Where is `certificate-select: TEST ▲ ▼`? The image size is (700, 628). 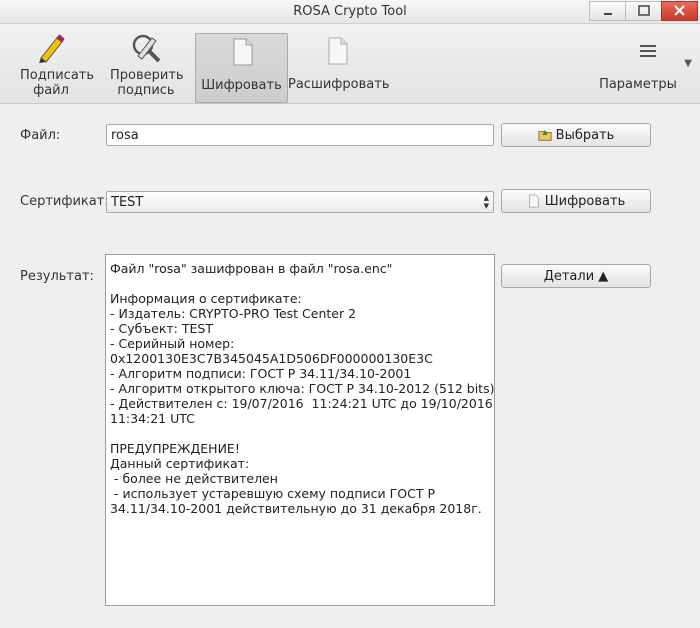 certificate-select: TEST ▲ ▼ is located at coordinates (300, 202).